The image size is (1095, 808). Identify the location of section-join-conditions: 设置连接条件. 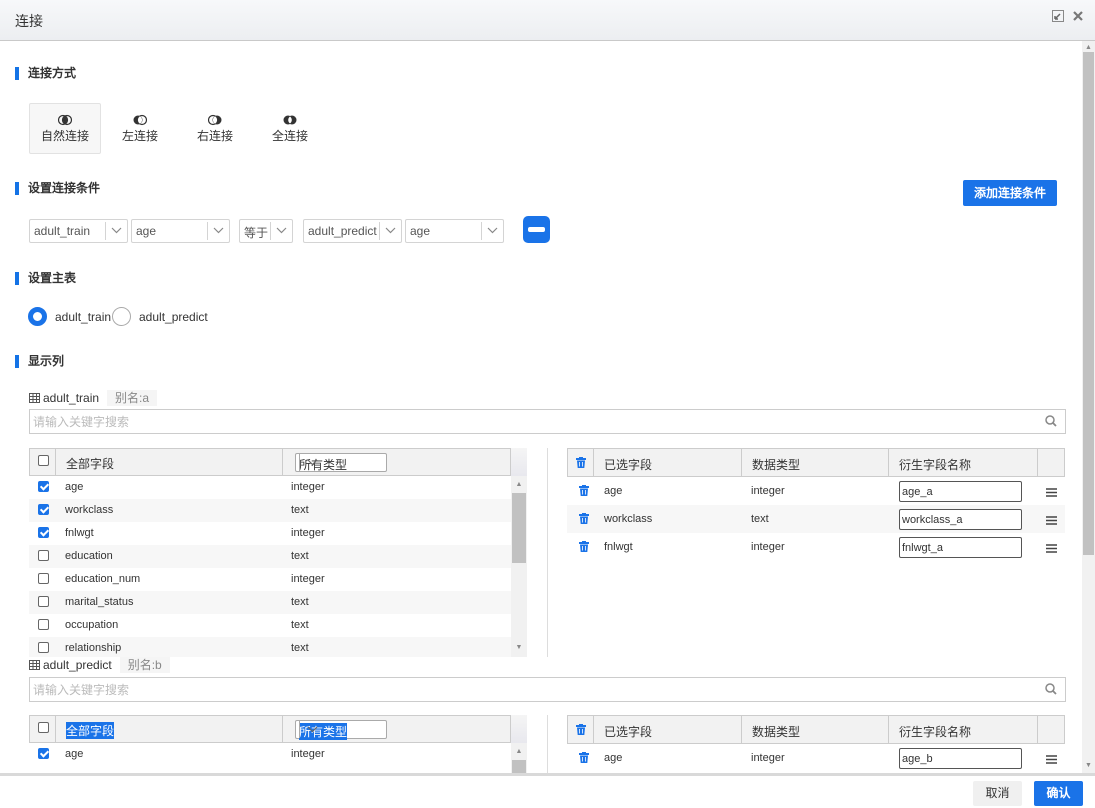
(57, 188).